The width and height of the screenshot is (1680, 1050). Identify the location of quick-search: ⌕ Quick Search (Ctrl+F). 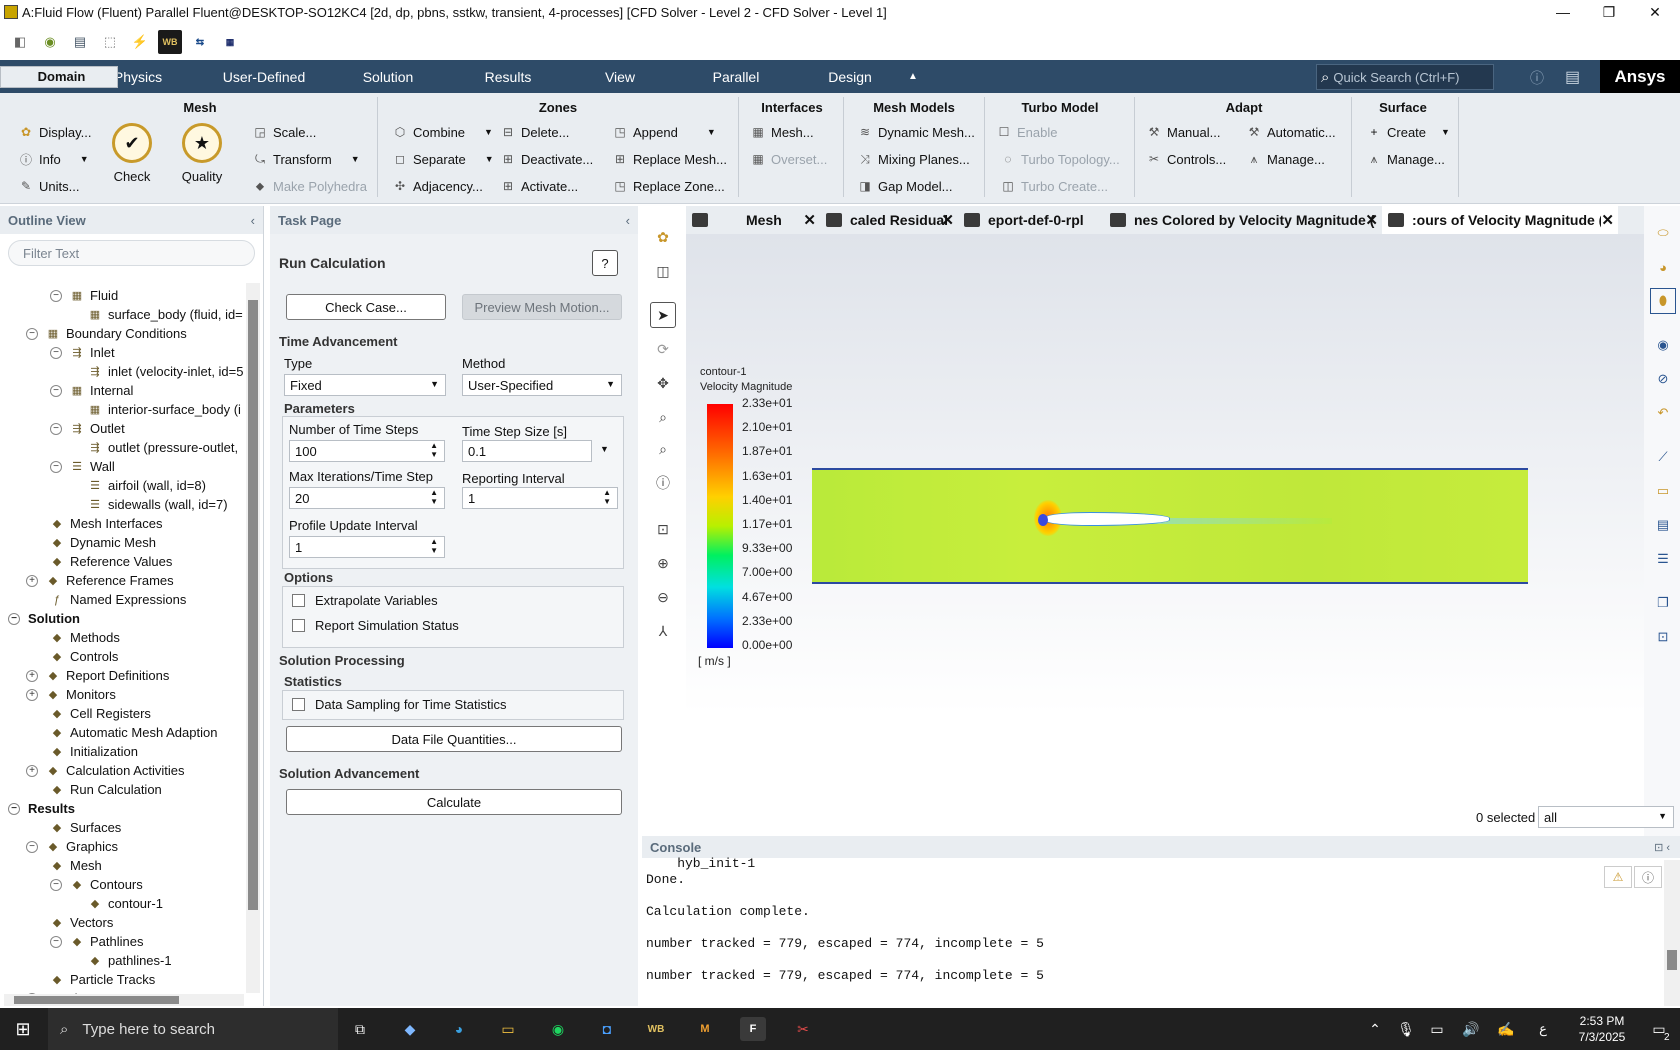
(1405, 77).